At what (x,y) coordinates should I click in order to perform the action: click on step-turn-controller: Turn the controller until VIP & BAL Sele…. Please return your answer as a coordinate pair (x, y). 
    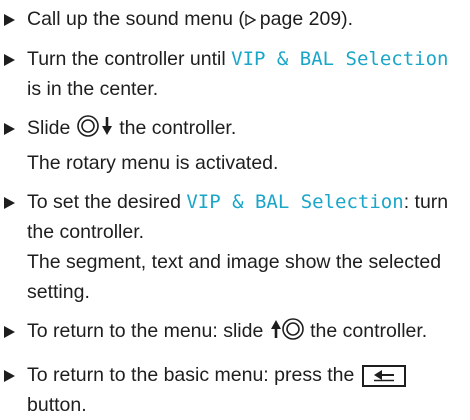
    Looking at the image, I should click on (235, 74).